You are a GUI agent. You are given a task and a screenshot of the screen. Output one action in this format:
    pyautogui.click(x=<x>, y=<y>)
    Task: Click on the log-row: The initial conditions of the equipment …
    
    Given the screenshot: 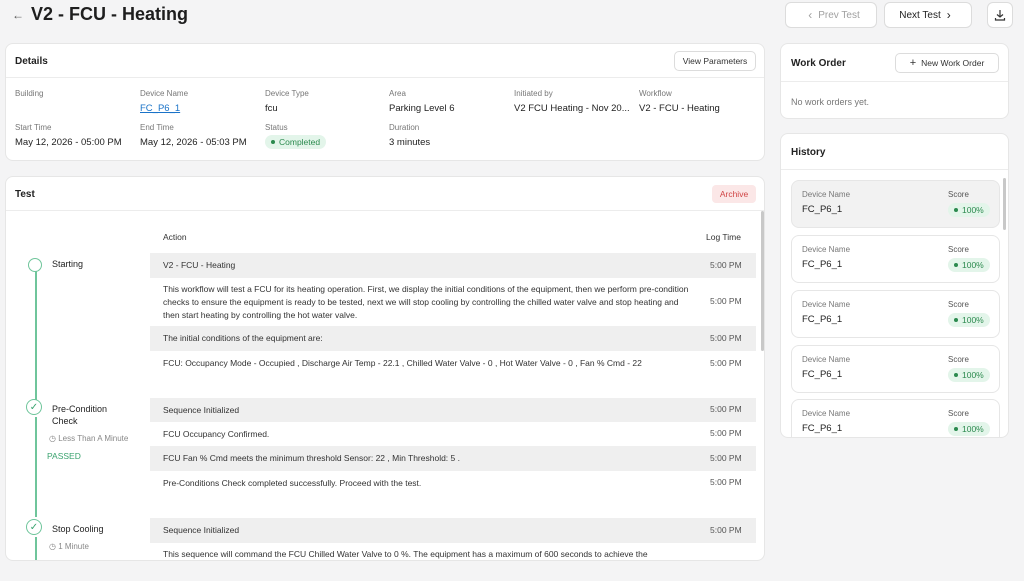 What is the action you would take?
    pyautogui.click(x=453, y=338)
    